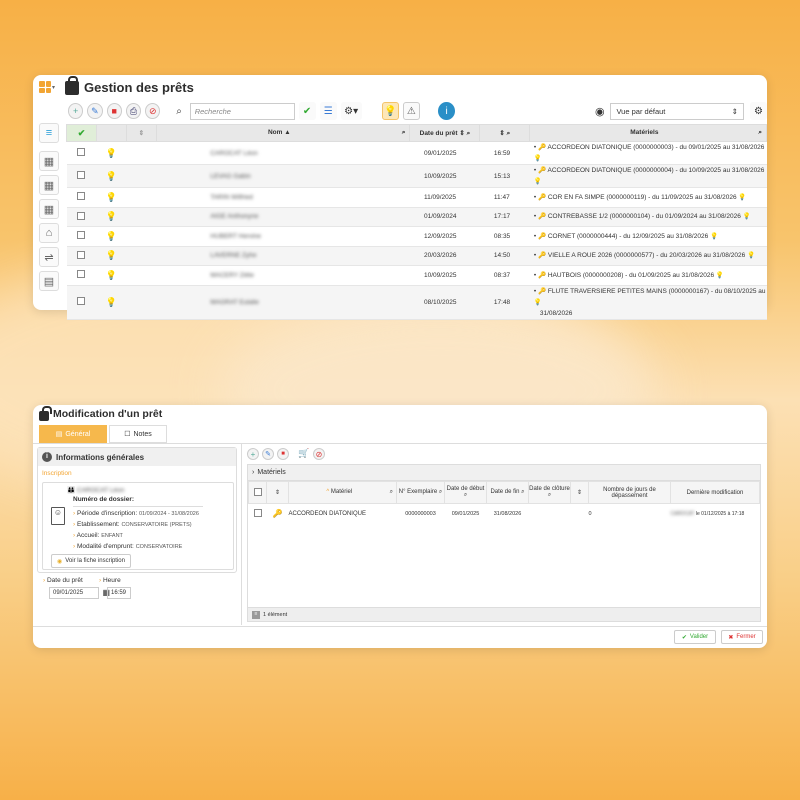 The image size is (800, 800). Describe the element at coordinates (49, 233) in the screenshot. I see `home-icon: ⌂` at that location.